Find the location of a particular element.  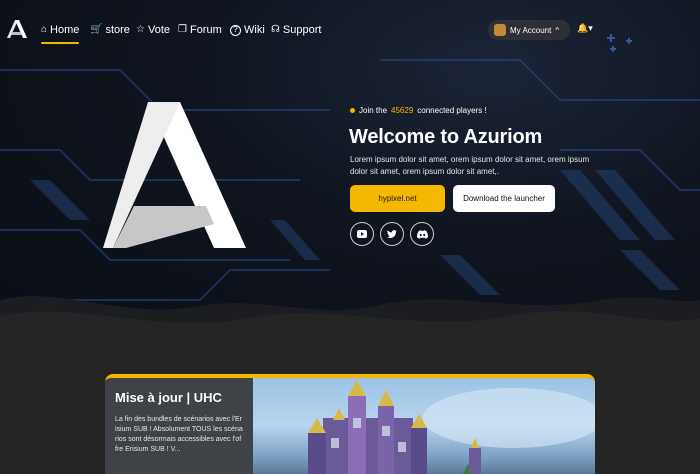

news-image is located at coordinates (424, 426).